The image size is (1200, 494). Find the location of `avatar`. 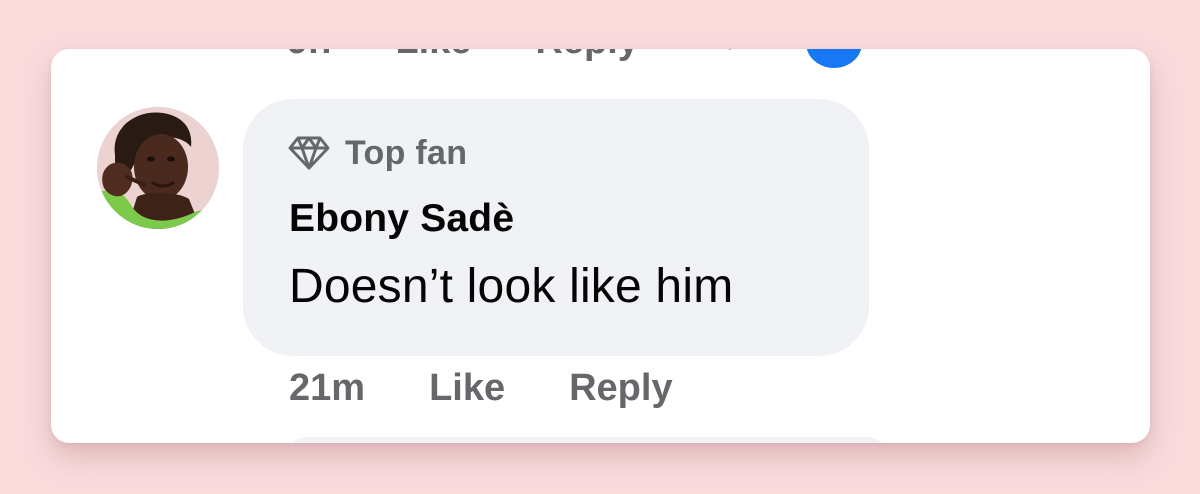

avatar is located at coordinates (158, 168).